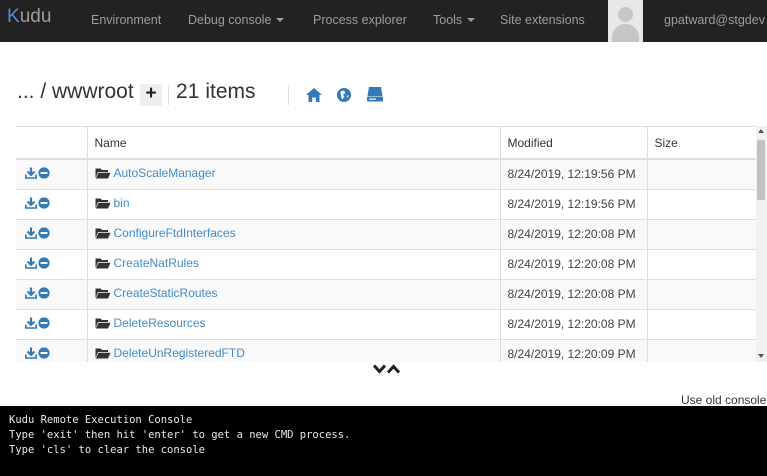 The height and width of the screenshot is (476, 767). I want to click on name-cell: bin, so click(293, 203).